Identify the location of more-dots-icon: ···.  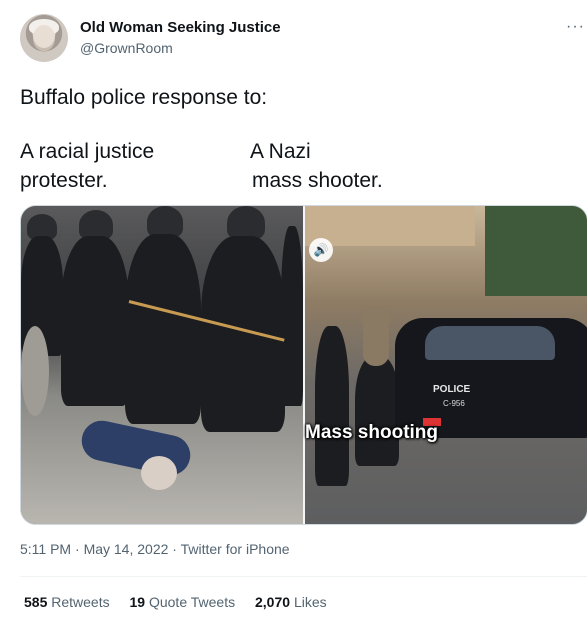
(575, 27).